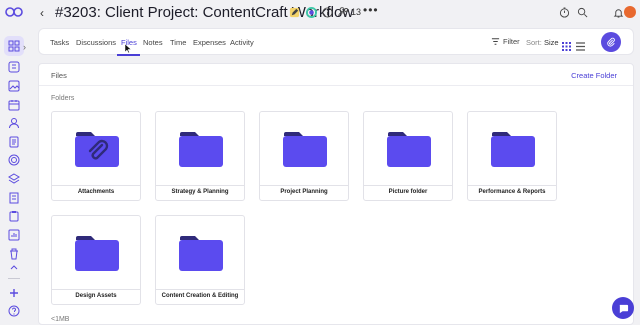 The image size is (640, 325). Describe the element at coordinates (327, 12) in the screenshot. I see `info-icon` at that location.